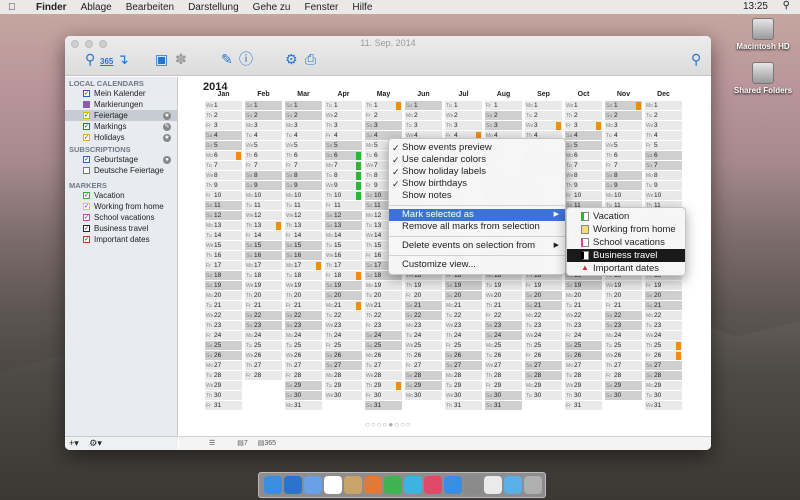  I want to click on day-cell: Fr 1, so click(503, 106).